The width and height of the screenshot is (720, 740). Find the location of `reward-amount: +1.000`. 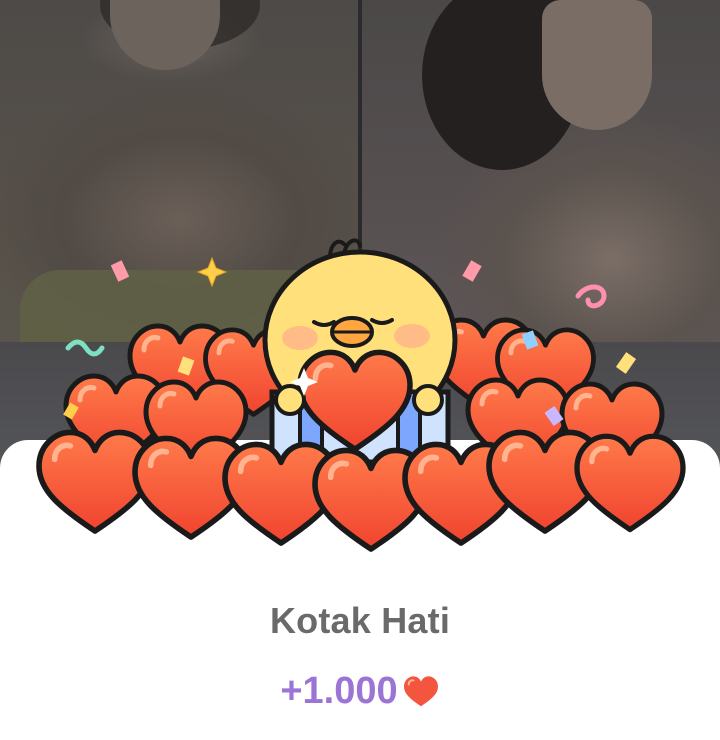

reward-amount: +1.000 is located at coordinates (339, 691).